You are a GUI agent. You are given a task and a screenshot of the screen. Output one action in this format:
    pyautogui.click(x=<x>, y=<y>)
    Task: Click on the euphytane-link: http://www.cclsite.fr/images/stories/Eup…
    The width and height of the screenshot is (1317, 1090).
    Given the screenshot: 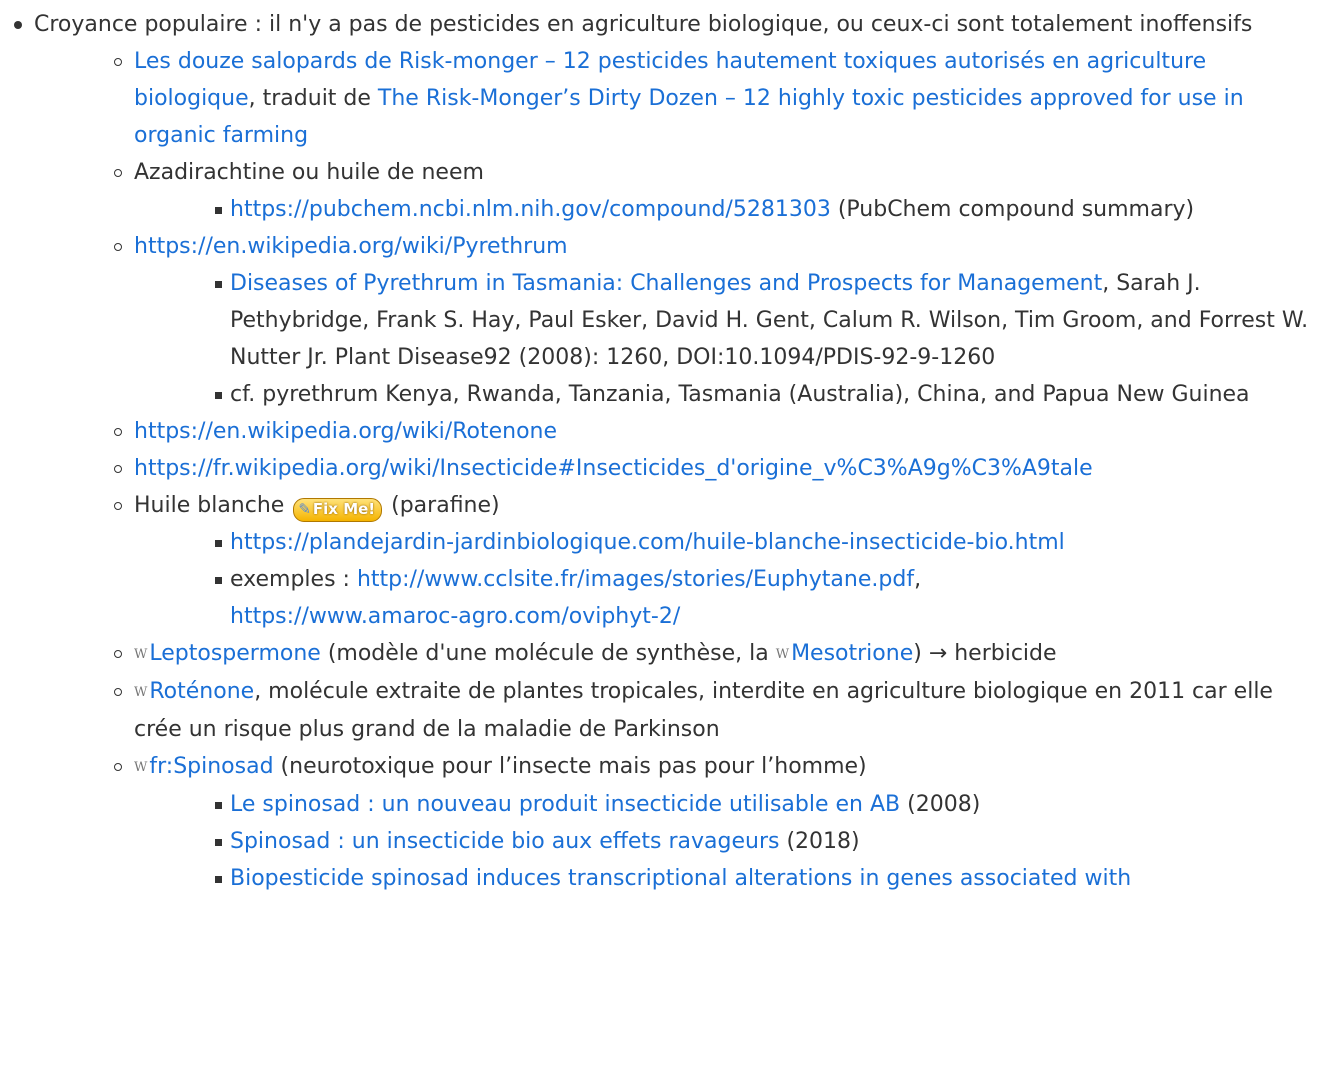 What is the action you would take?
    pyautogui.click(x=635, y=579)
    